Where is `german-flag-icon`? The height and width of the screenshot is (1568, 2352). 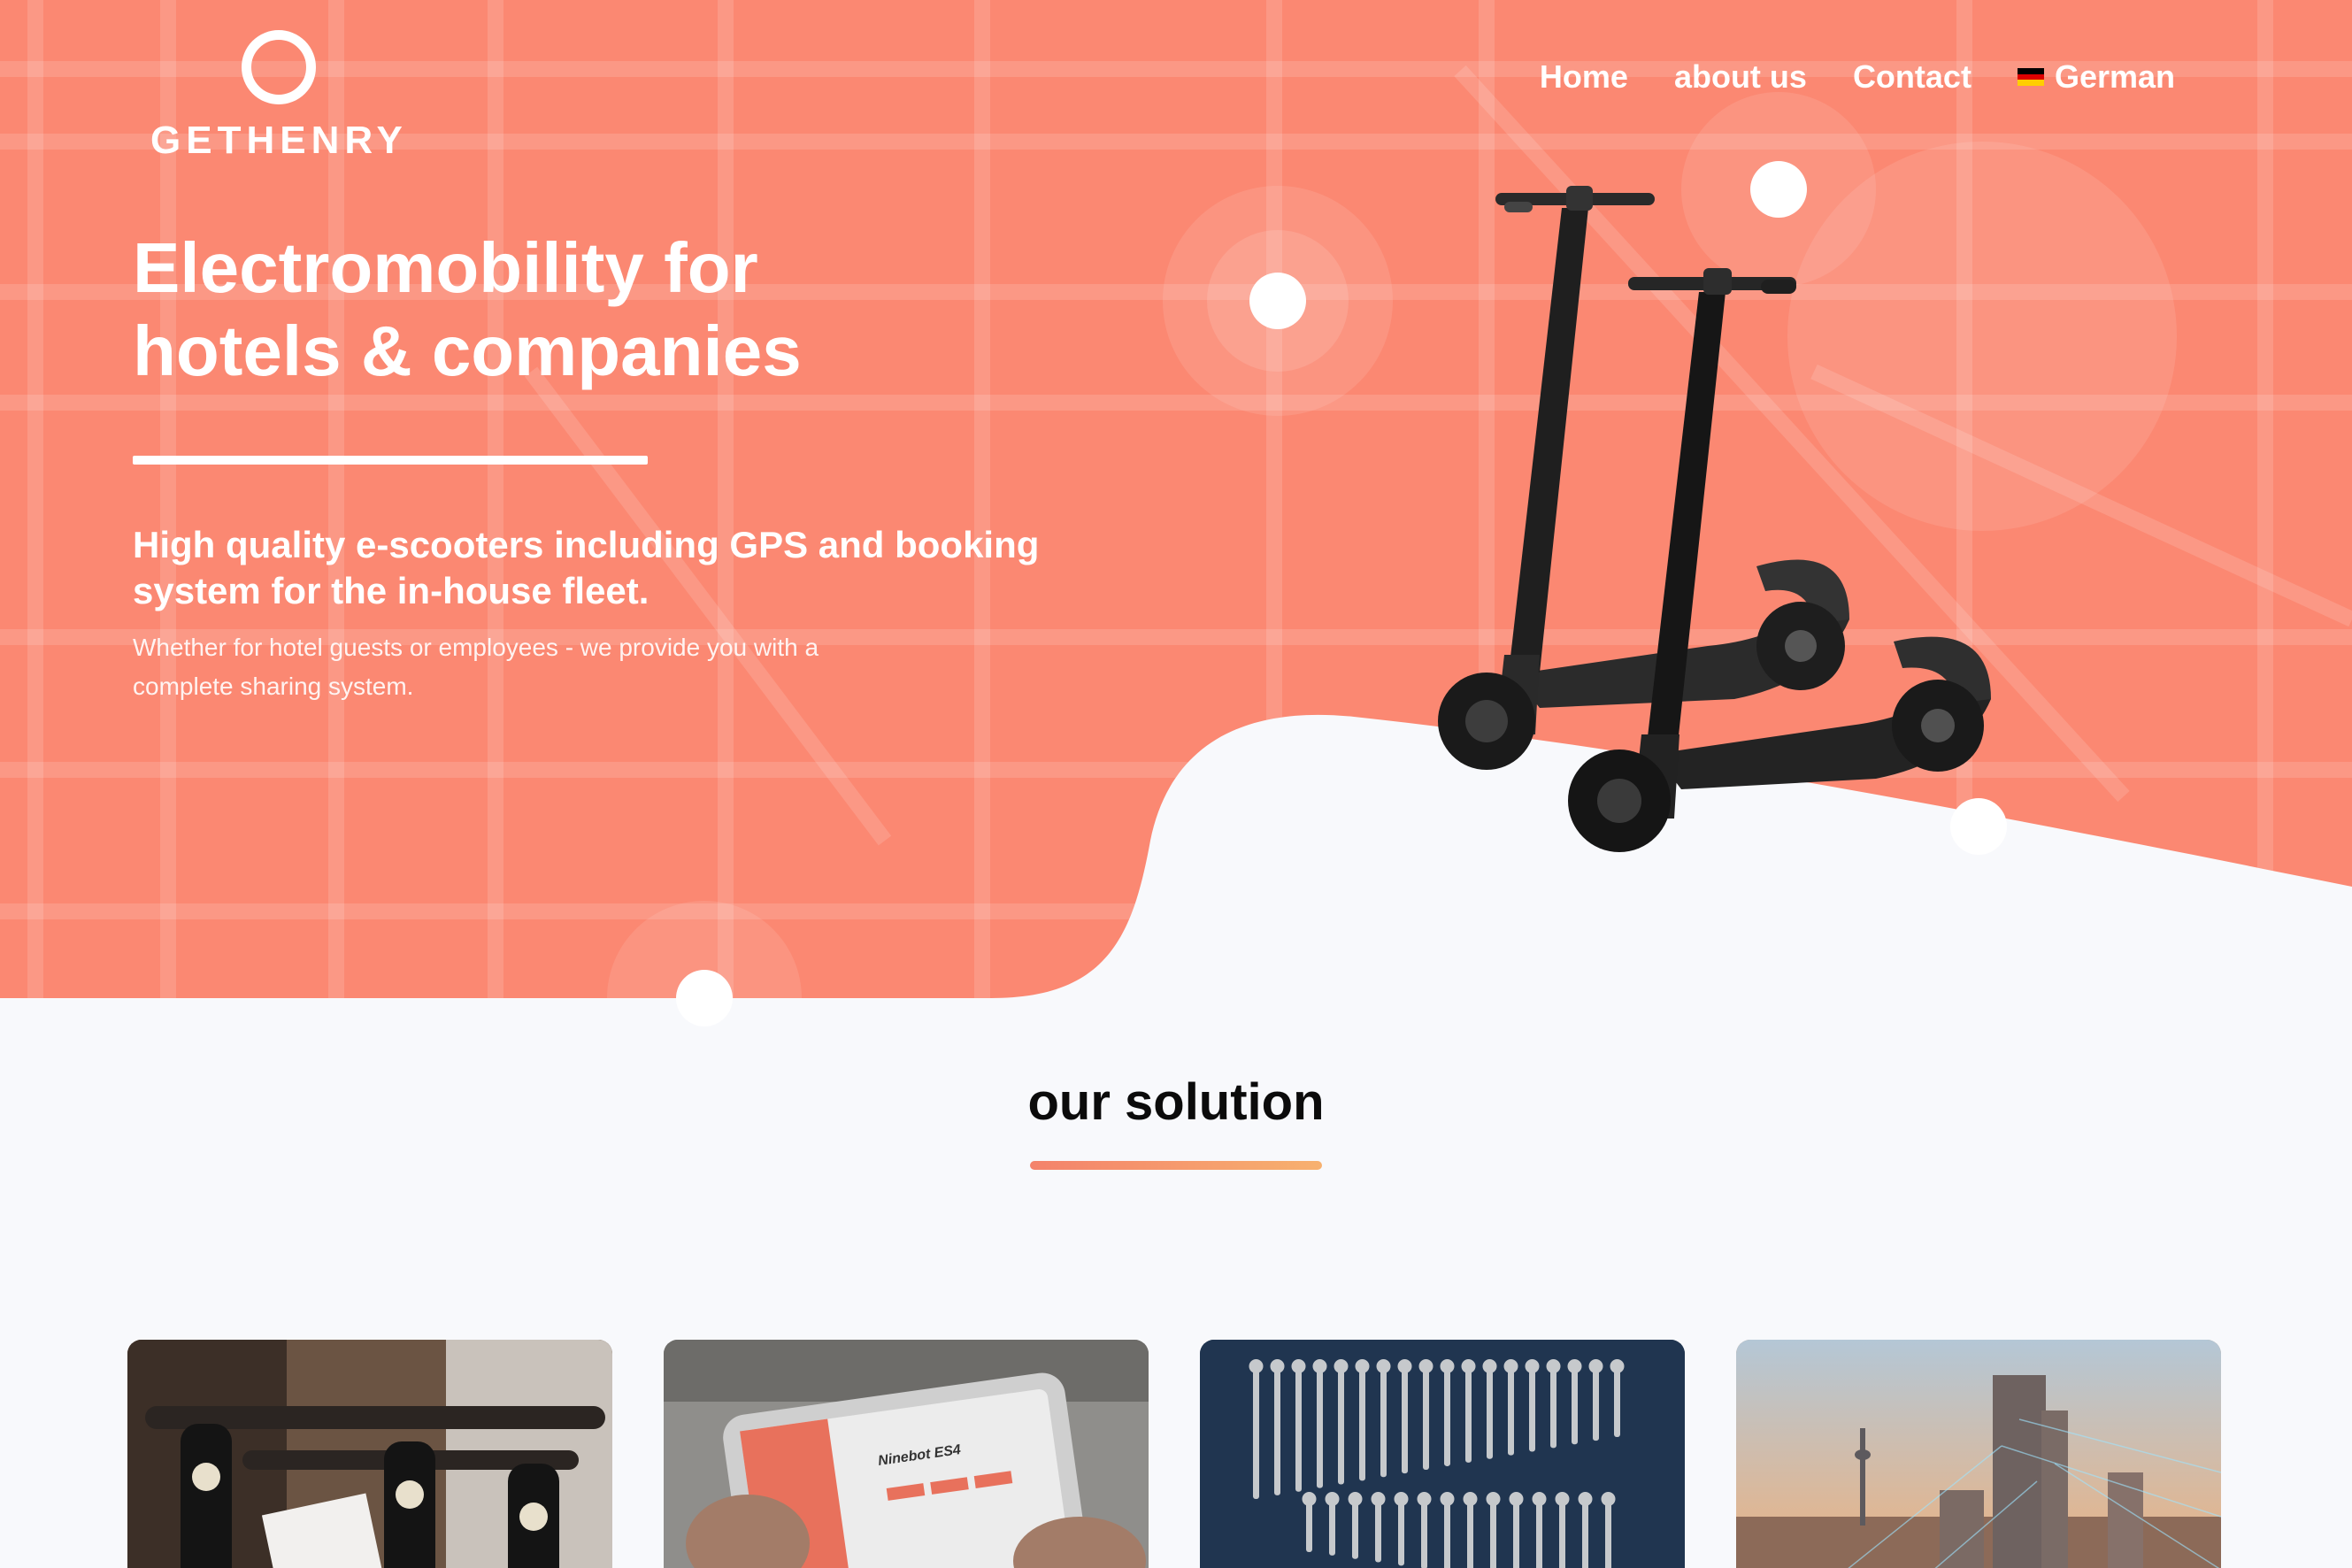
german-flag-icon is located at coordinates (2030, 77).